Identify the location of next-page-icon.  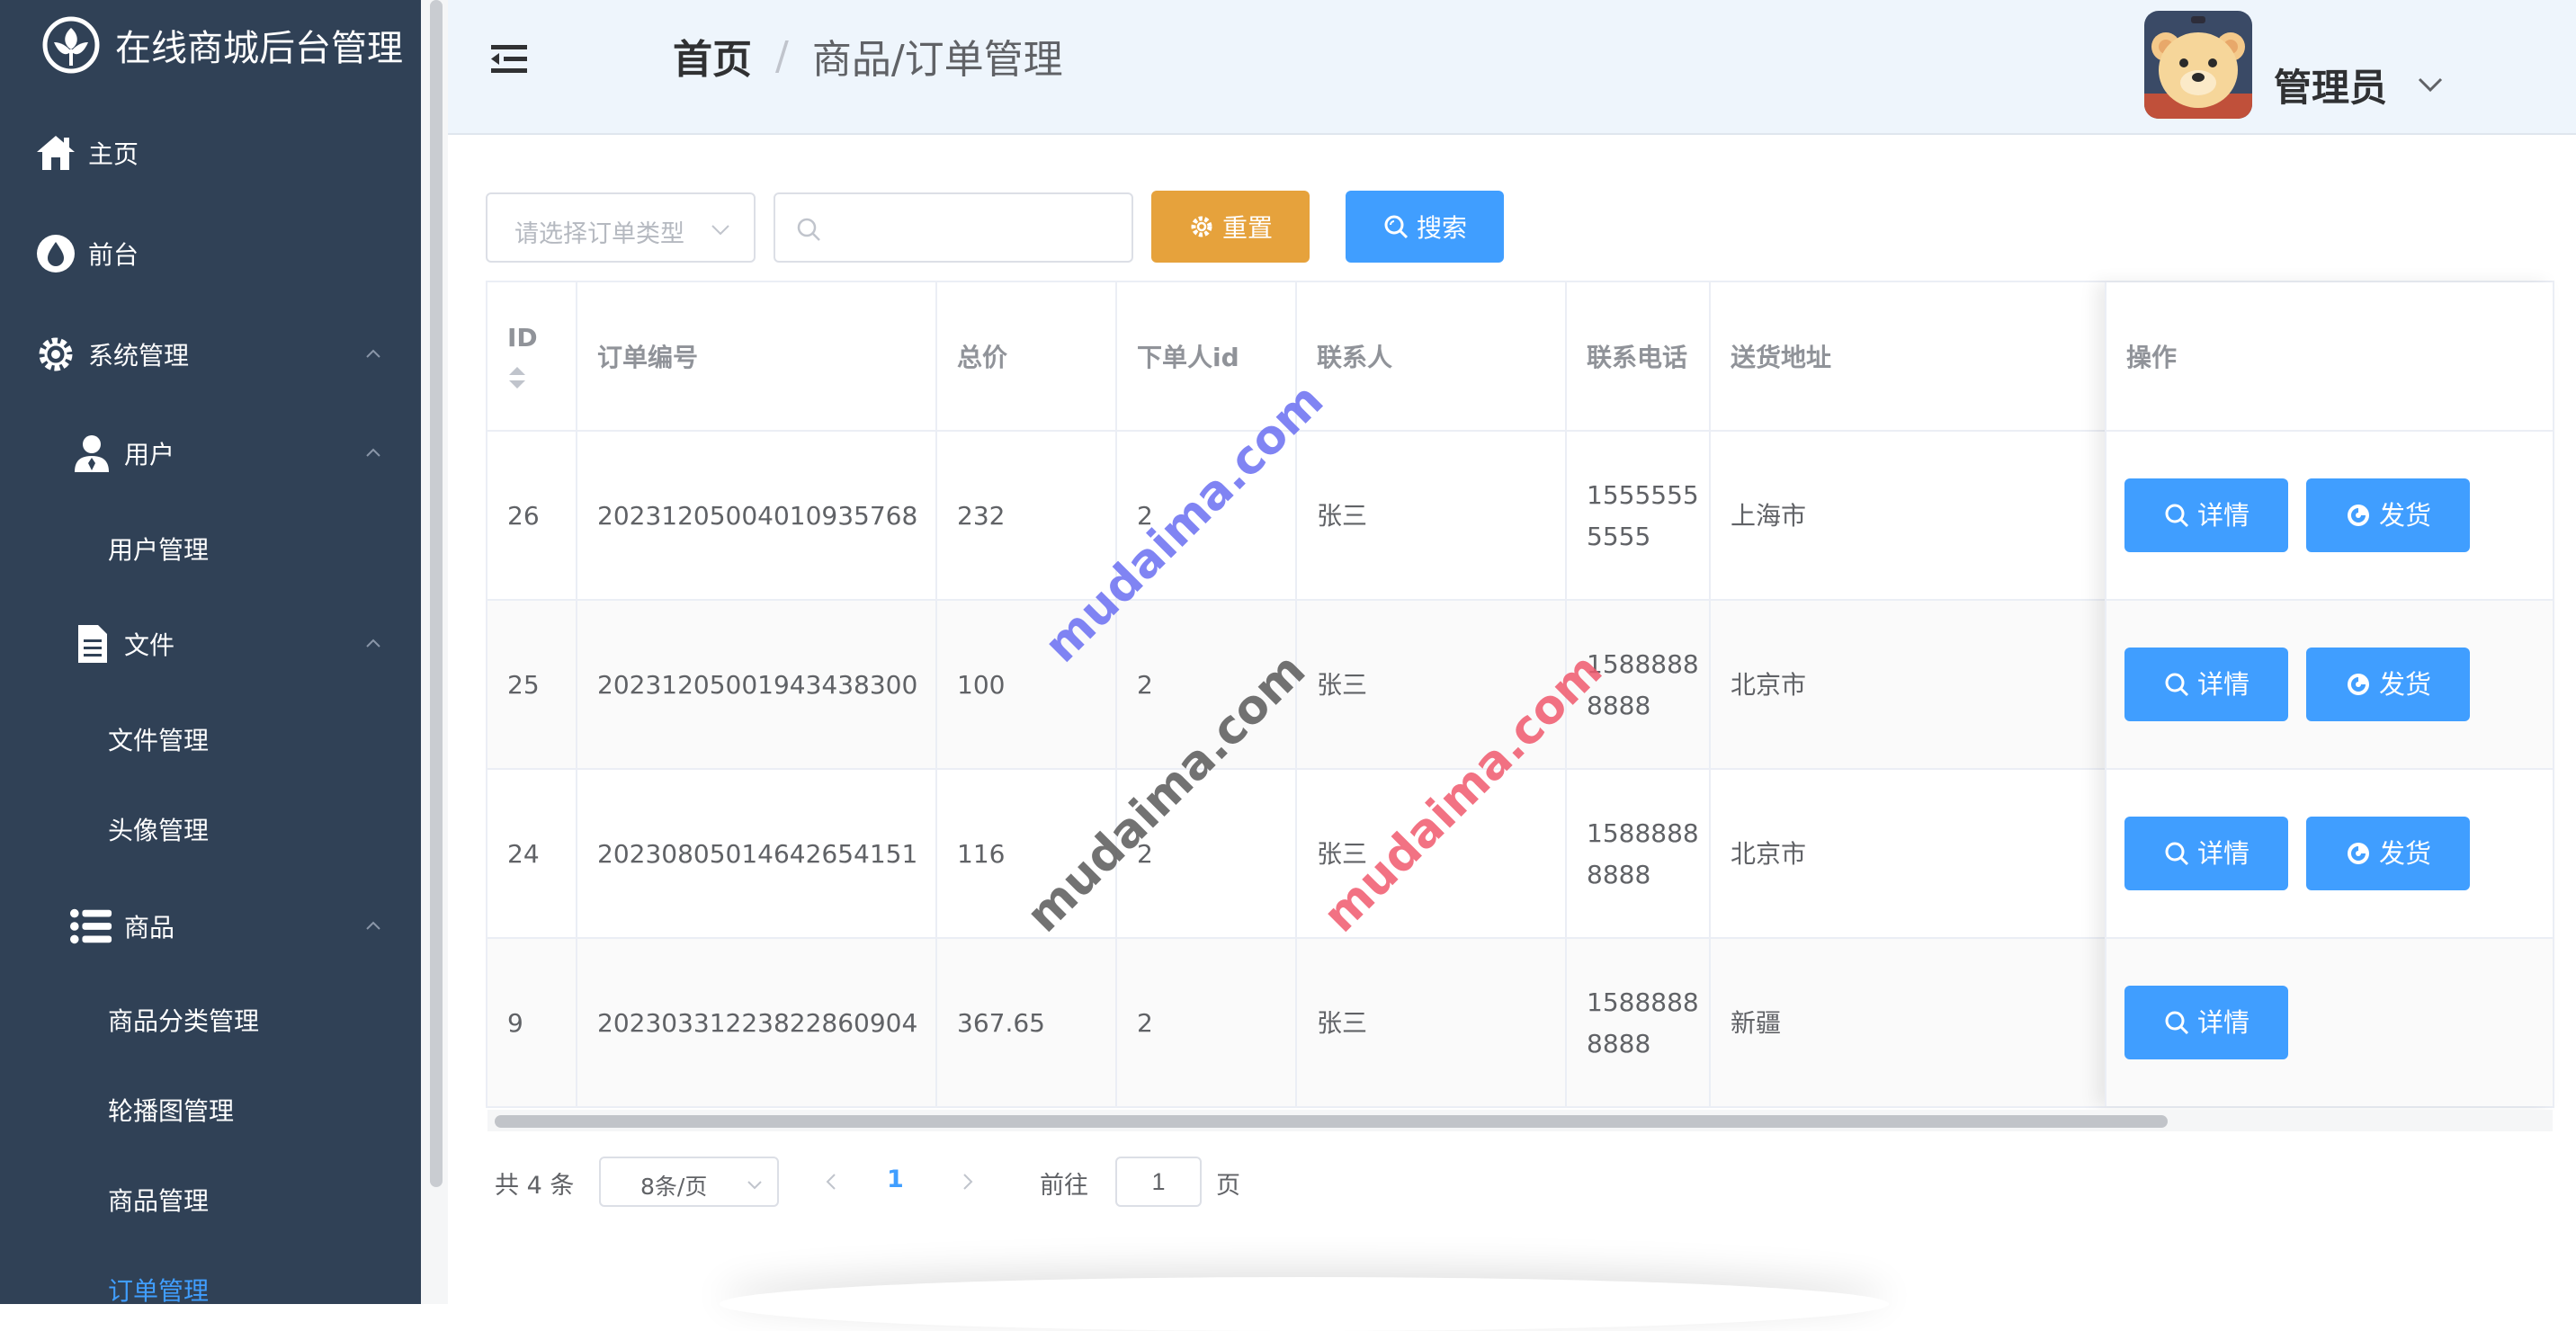
(967, 1181).